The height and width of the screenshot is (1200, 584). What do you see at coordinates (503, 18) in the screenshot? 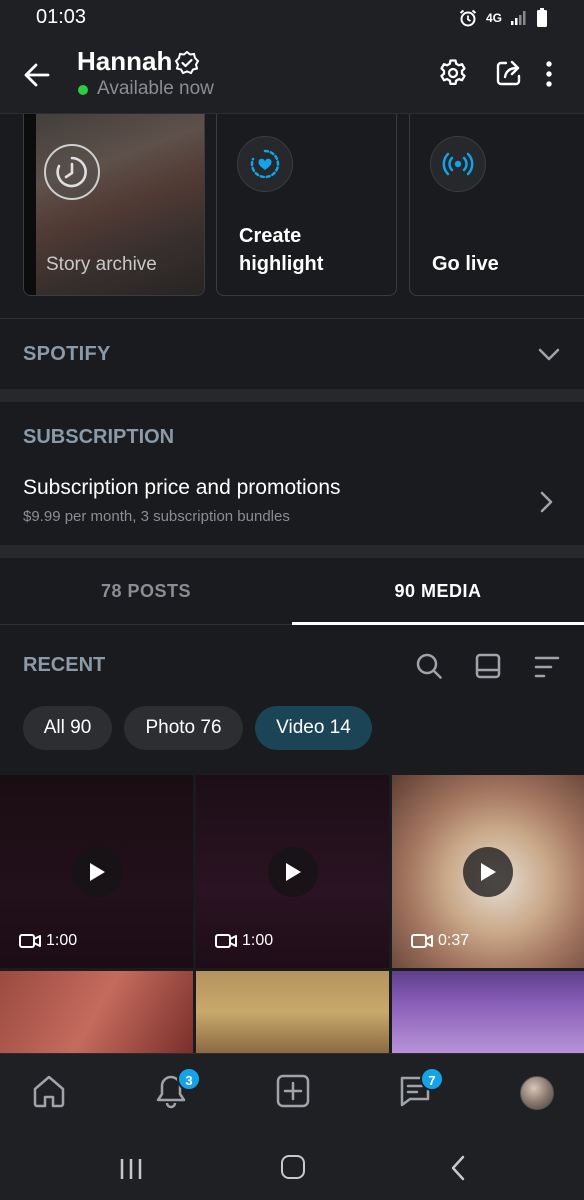
I see `status-icons: 4G` at bounding box center [503, 18].